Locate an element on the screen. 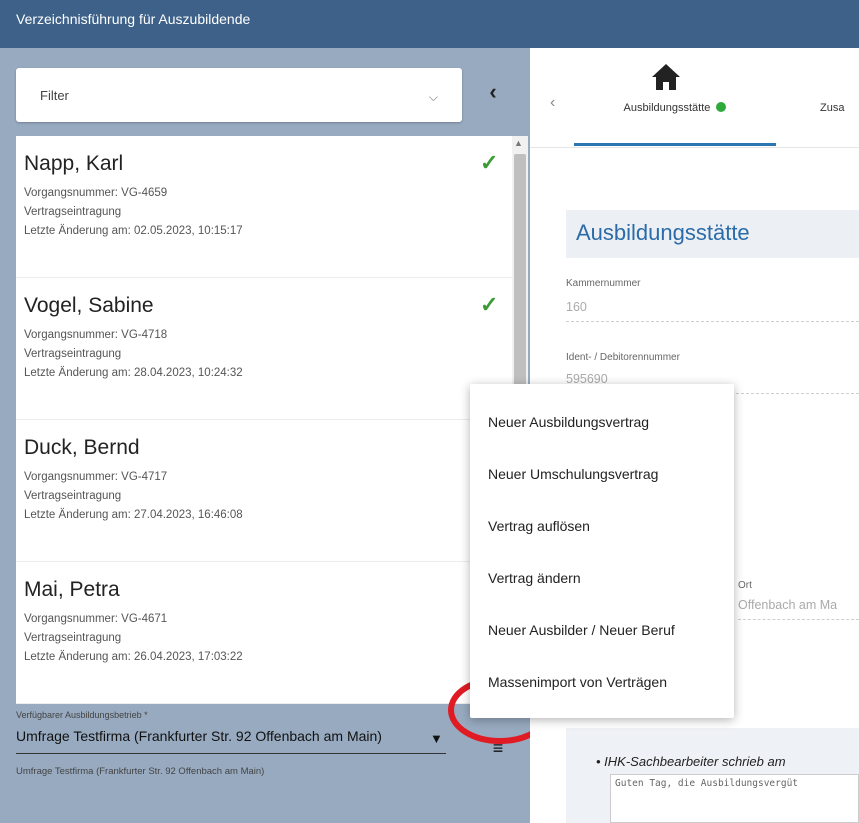 This screenshot has height=823, width=859. item-changed: Letzte Änderung am: 28.04.2023, 10:24:32 is located at coordinates (133, 373).